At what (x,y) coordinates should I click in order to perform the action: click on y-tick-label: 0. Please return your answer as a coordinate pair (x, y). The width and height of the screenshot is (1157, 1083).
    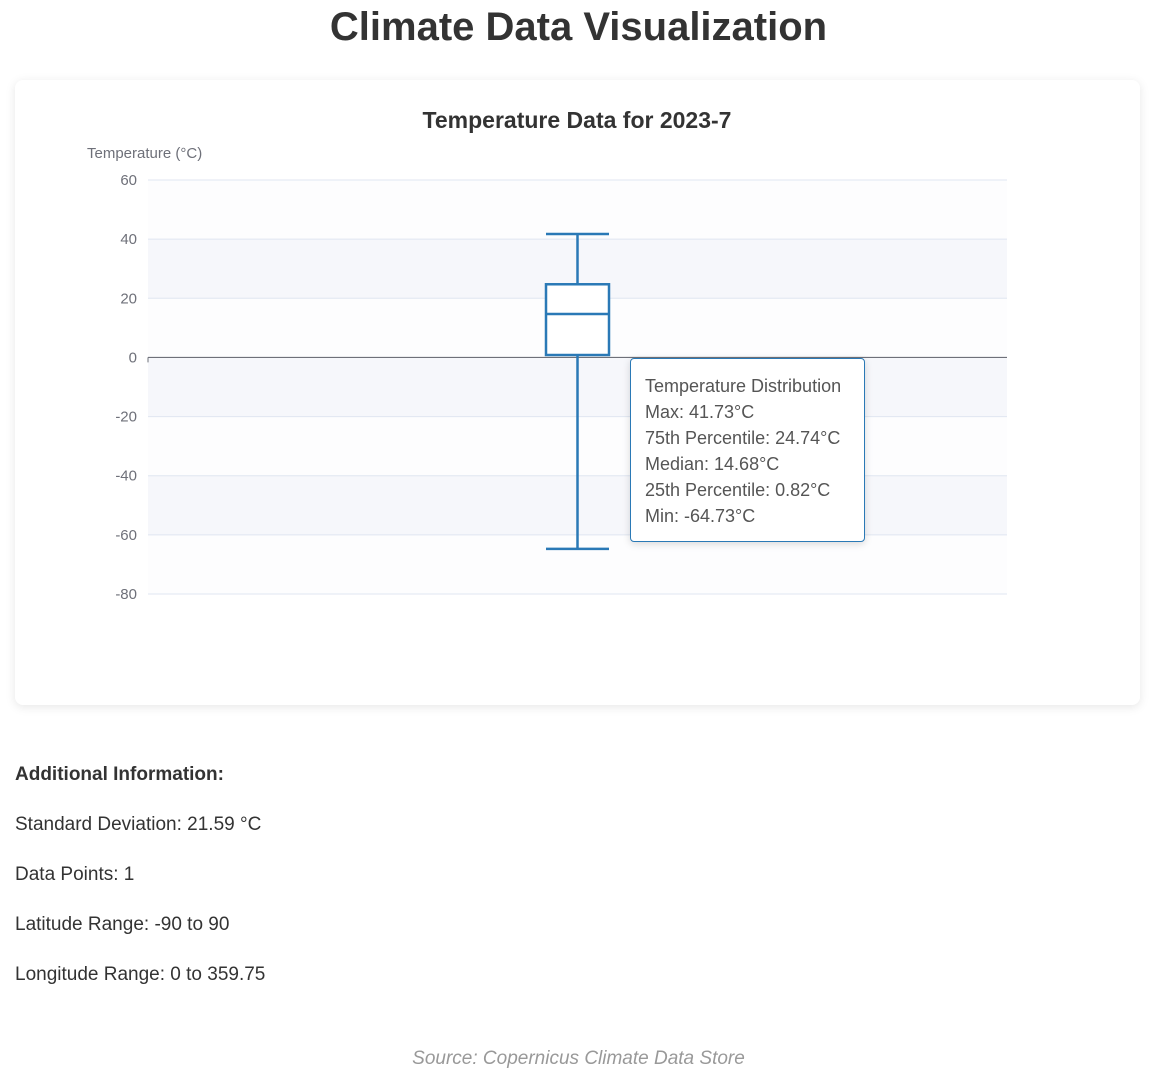
    Looking at the image, I should click on (133, 357).